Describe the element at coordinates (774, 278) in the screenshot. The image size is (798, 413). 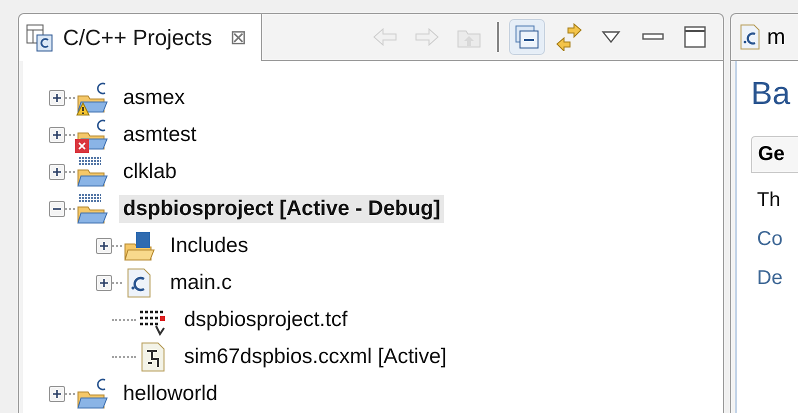
I see `link-label: De` at that location.